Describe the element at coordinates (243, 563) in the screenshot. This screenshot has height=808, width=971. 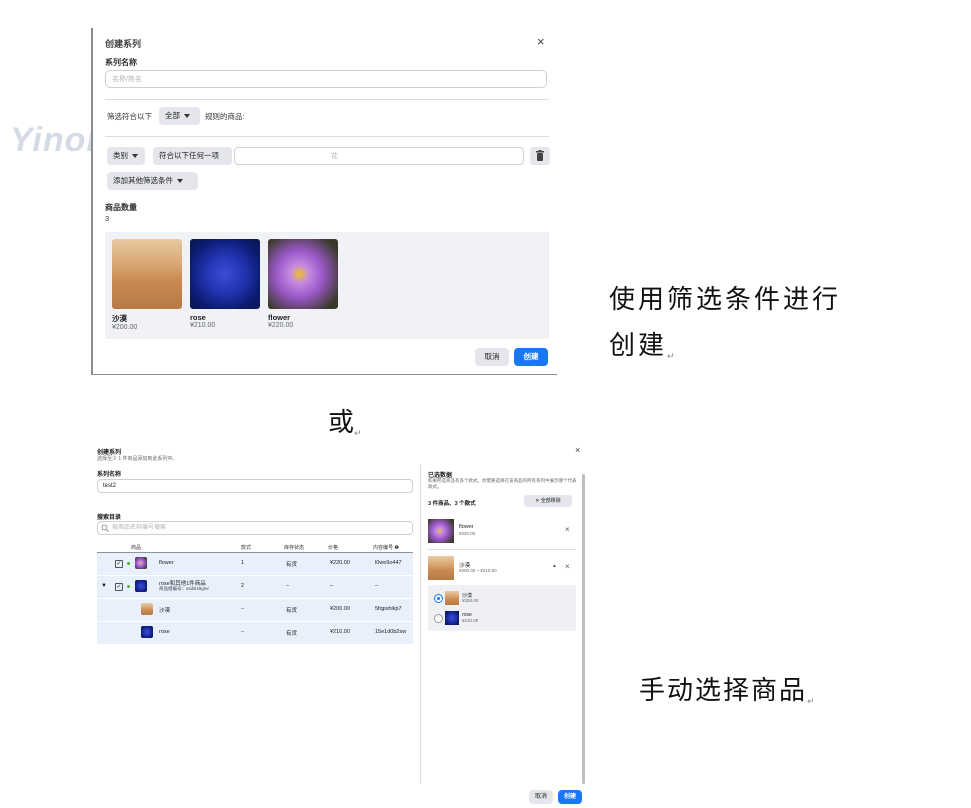
I see `variant-count: 1` at that location.